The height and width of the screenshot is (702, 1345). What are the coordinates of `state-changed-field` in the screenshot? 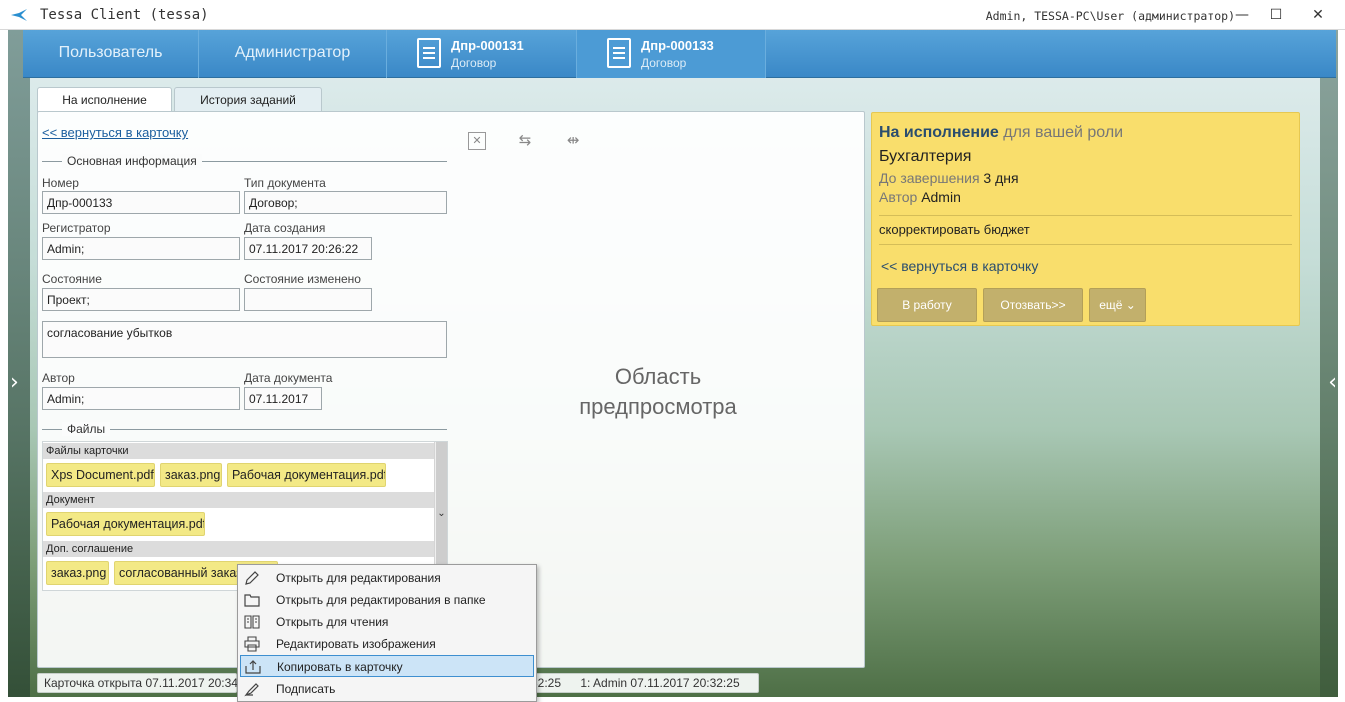 It's located at (308, 299).